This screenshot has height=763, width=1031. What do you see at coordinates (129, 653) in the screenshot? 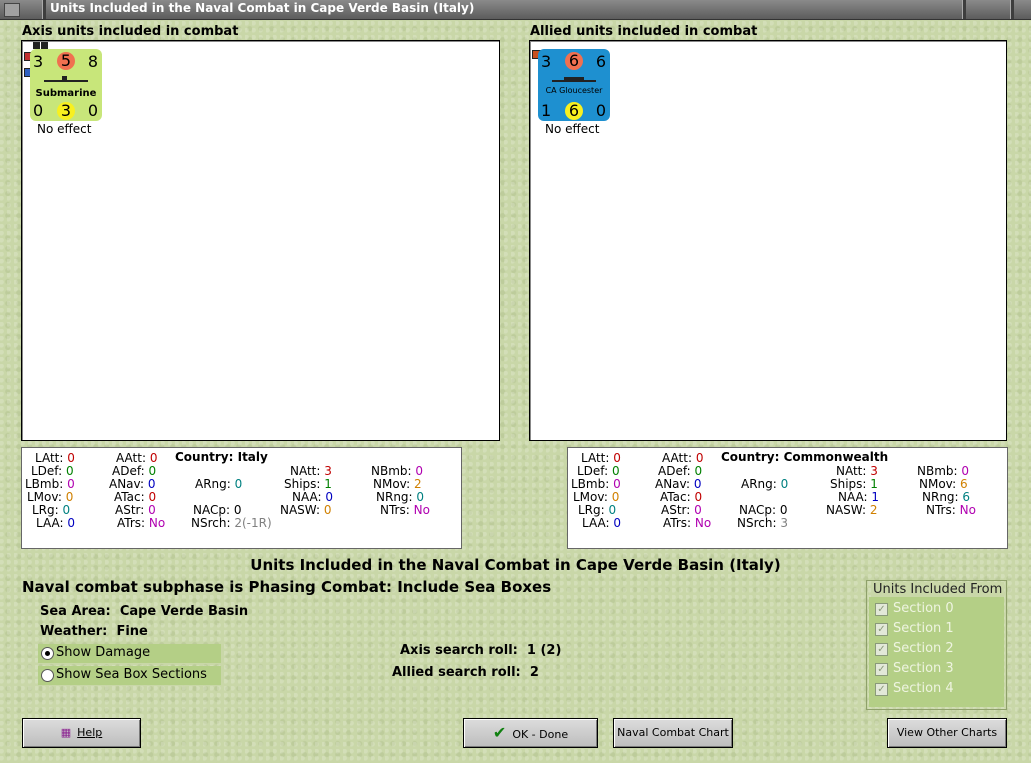
I see `show-damage-radio: Show Damage` at bounding box center [129, 653].